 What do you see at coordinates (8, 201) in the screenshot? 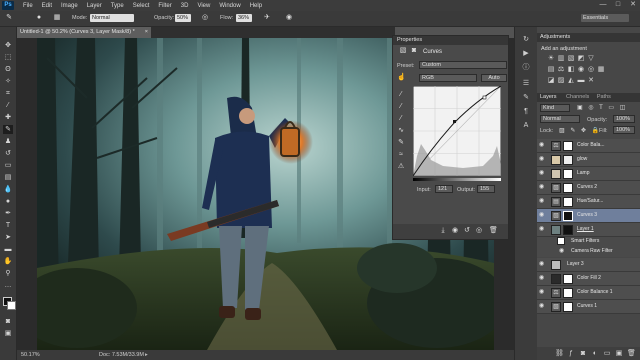
I see `dodge-tool-icon: ●` at bounding box center [8, 201].